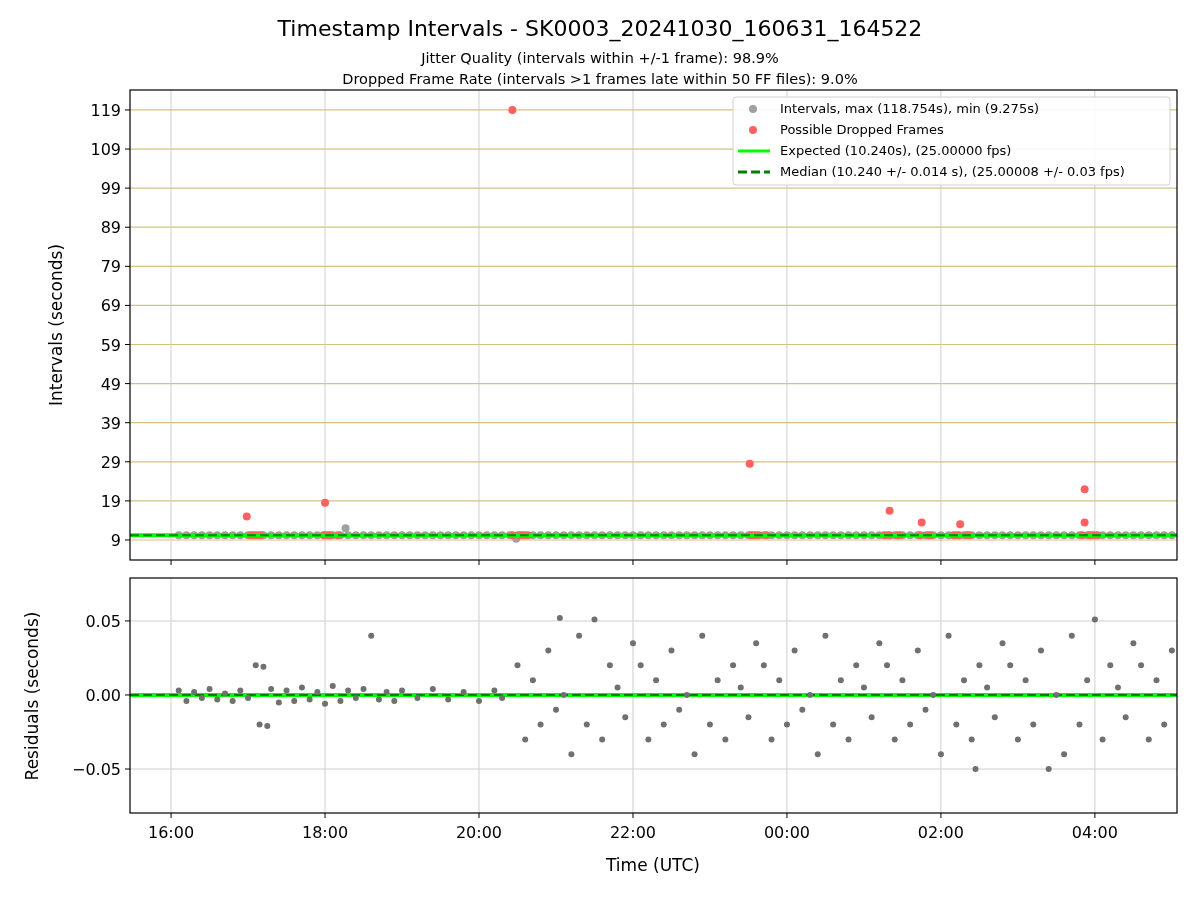  Describe the element at coordinates (103, 695) in the screenshot. I see `axis-tick-label: 0.00` at that location.